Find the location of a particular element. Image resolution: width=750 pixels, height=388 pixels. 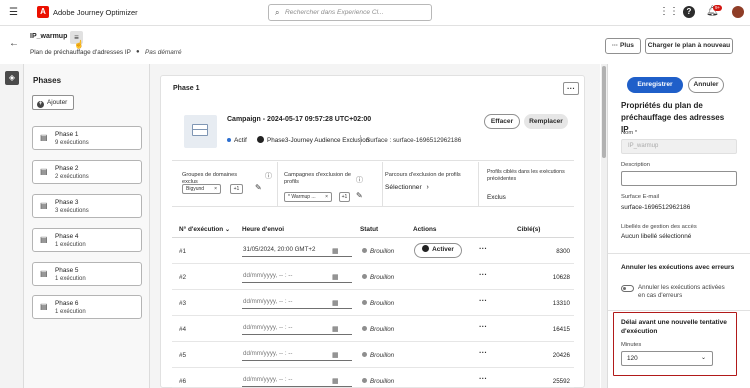

phase-card: ▤ Phase 3 3 exécutions is located at coordinates (87, 206).